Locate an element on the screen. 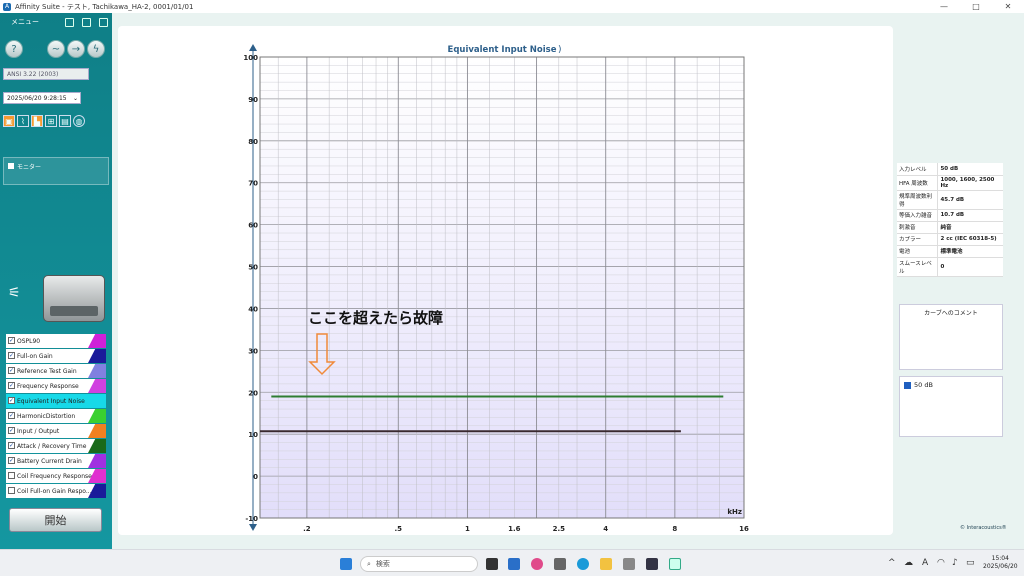  y-tick-label: 80 is located at coordinates (253, 142).